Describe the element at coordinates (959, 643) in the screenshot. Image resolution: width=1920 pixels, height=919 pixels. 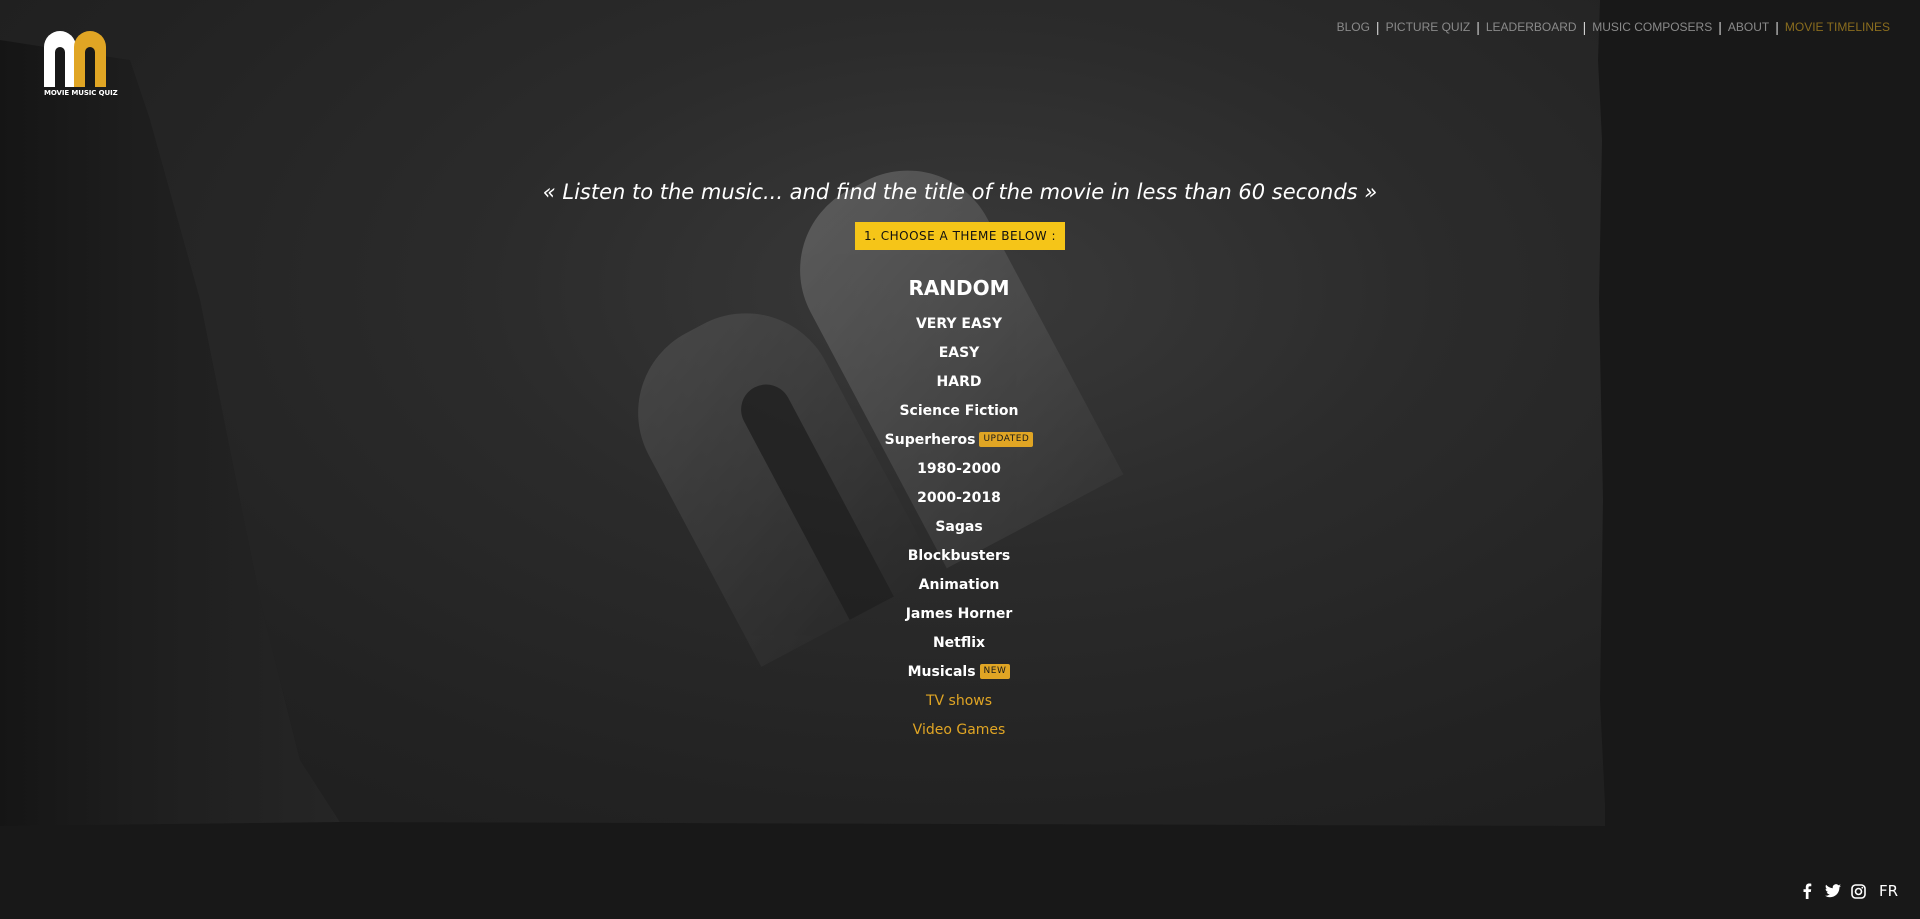
I see `theme-netflix: Netflix` at that location.